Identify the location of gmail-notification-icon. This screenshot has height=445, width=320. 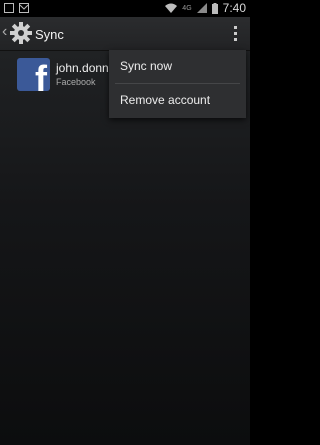
(24, 8).